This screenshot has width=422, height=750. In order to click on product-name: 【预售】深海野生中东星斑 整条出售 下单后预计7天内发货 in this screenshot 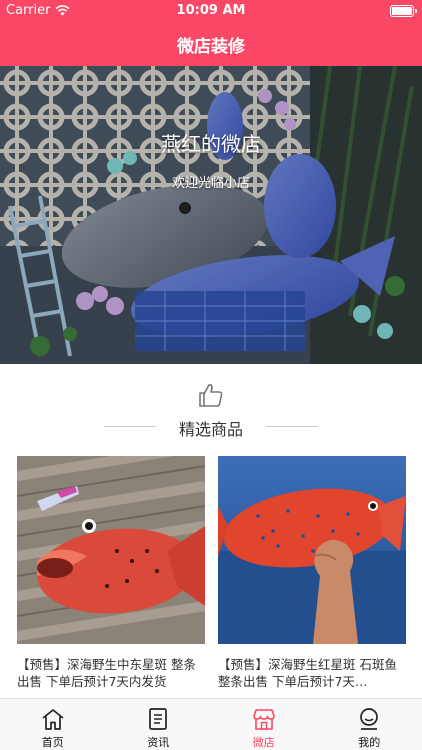, I will do `click(111, 673)`.